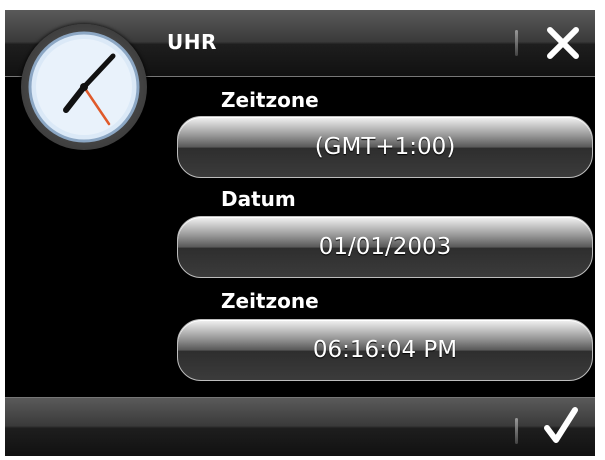 The height and width of the screenshot is (460, 605). What do you see at coordinates (192, 42) in the screenshot?
I see `window-title: UHR` at bounding box center [192, 42].